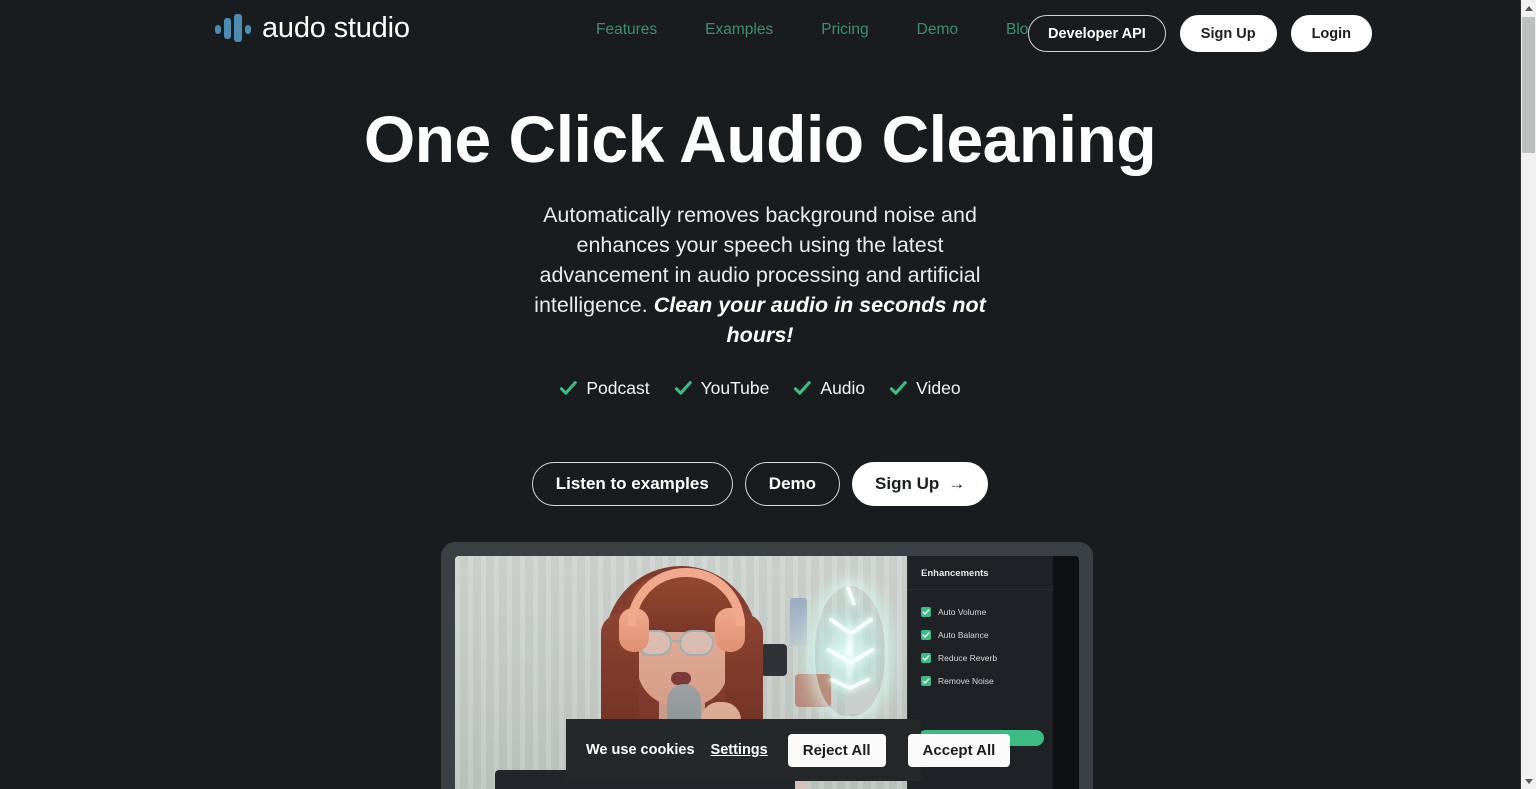 This screenshot has height=789, width=1536. I want to click on feature-item-audio: Audio, so click(829, 388).